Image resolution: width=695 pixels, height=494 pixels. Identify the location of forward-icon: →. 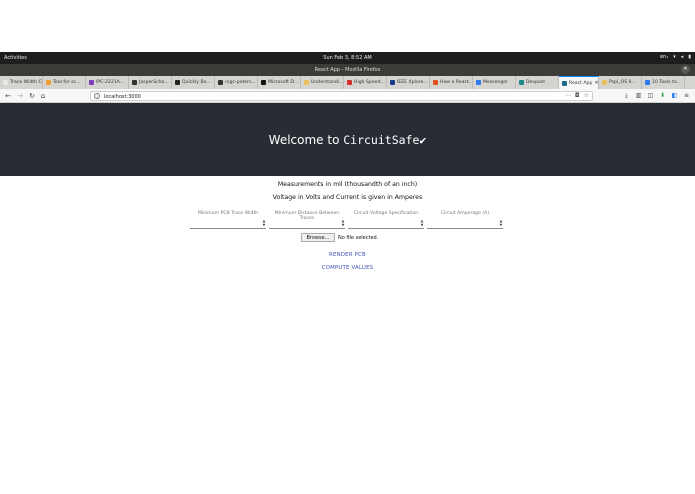
(20, 96).